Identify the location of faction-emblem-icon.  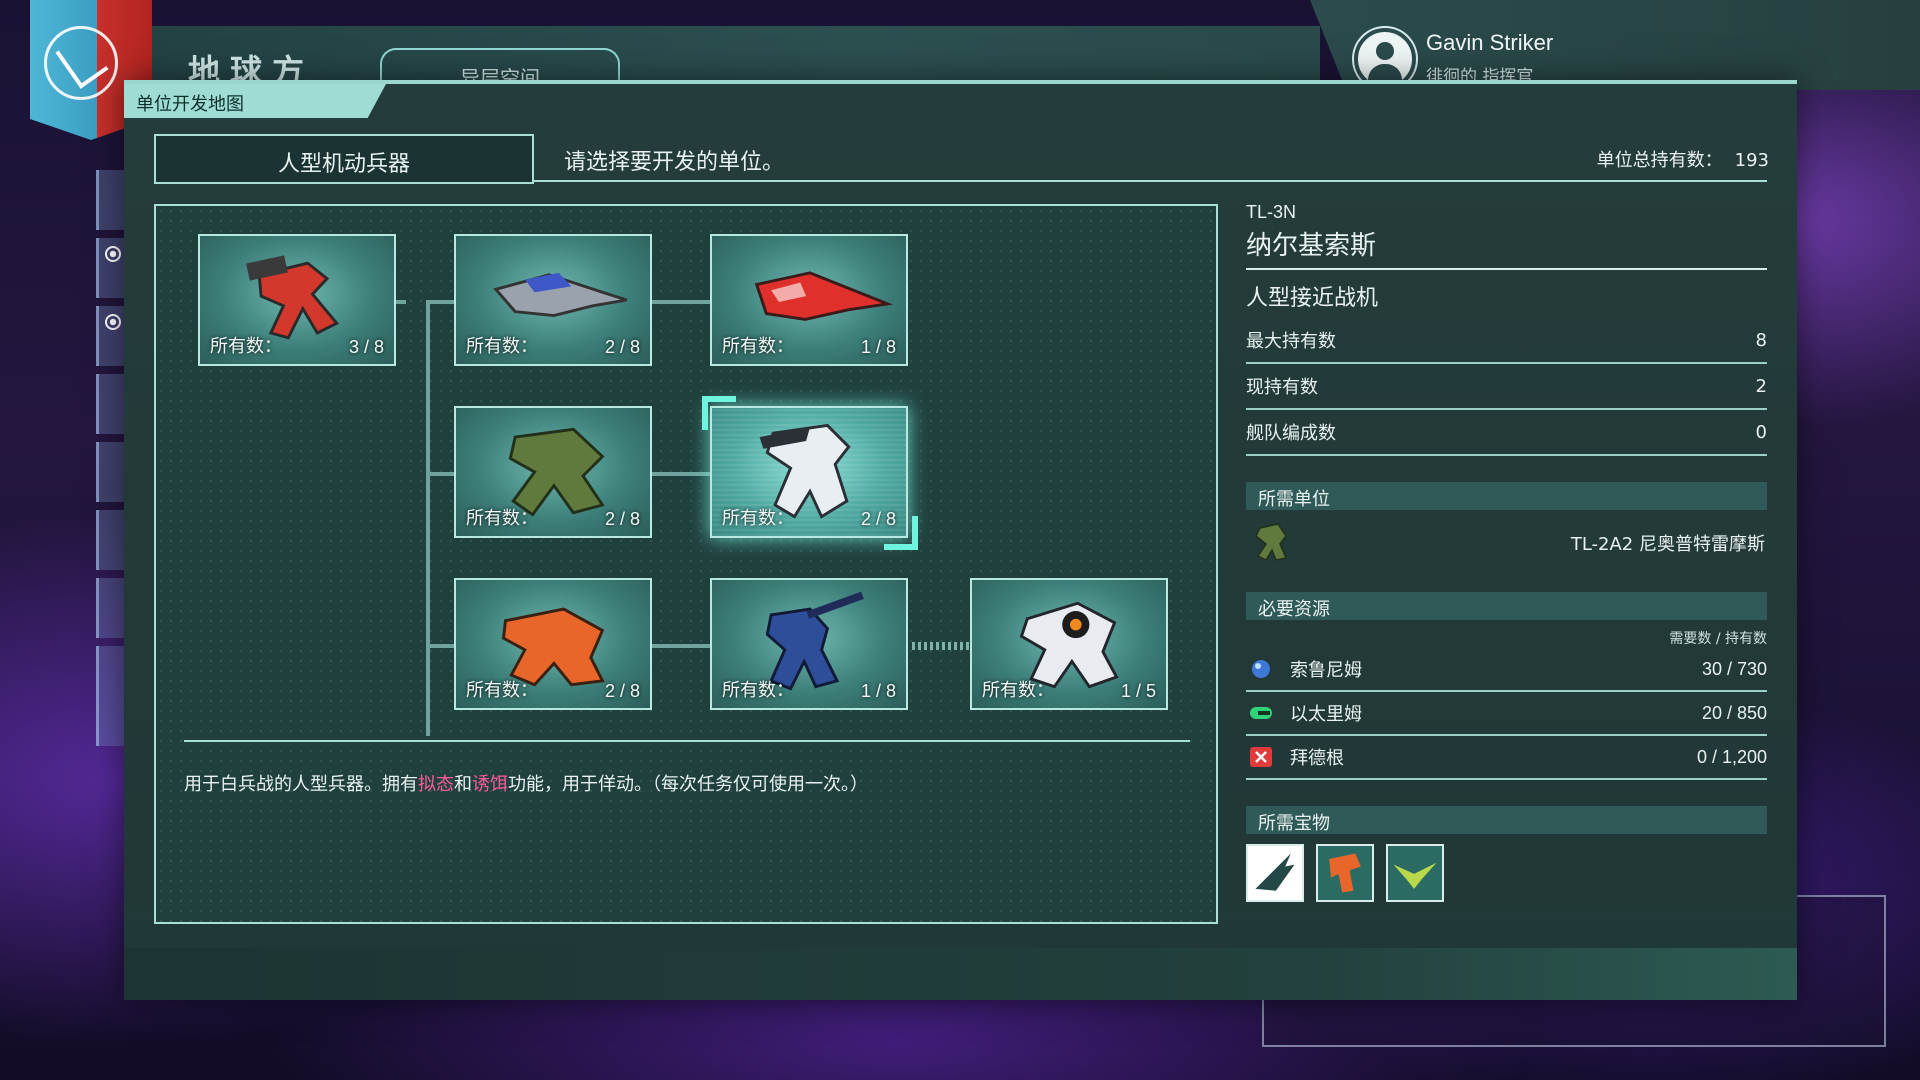
(81, 63).